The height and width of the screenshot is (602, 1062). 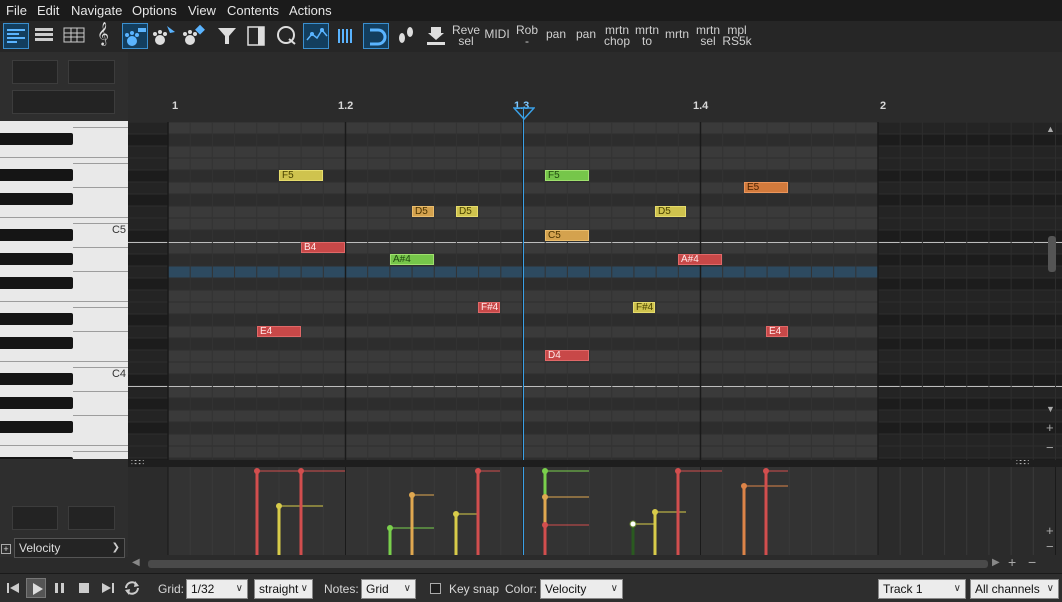 I want to click on action-reve-sel-button: Reve sel, so click(x=466, y=35).